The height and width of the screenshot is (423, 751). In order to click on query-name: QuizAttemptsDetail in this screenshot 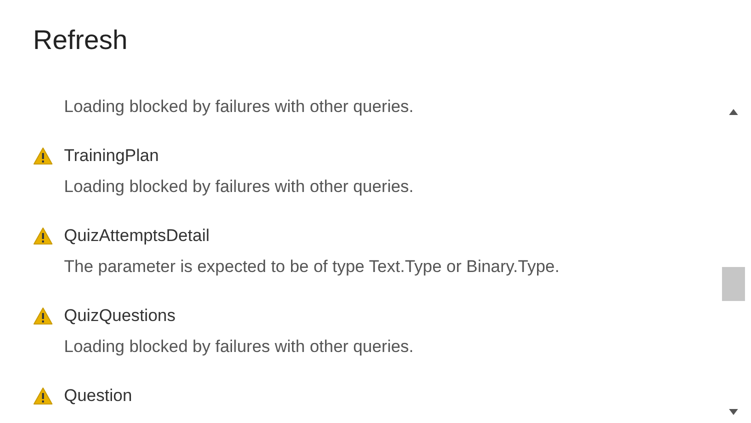, I will do `click(137, 235)`.